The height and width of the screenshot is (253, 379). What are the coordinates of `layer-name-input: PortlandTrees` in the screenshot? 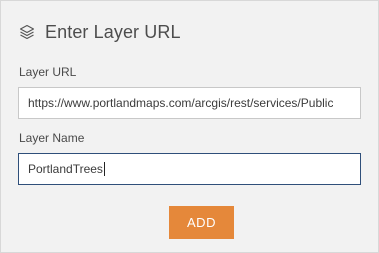 It's located at (189, 169).